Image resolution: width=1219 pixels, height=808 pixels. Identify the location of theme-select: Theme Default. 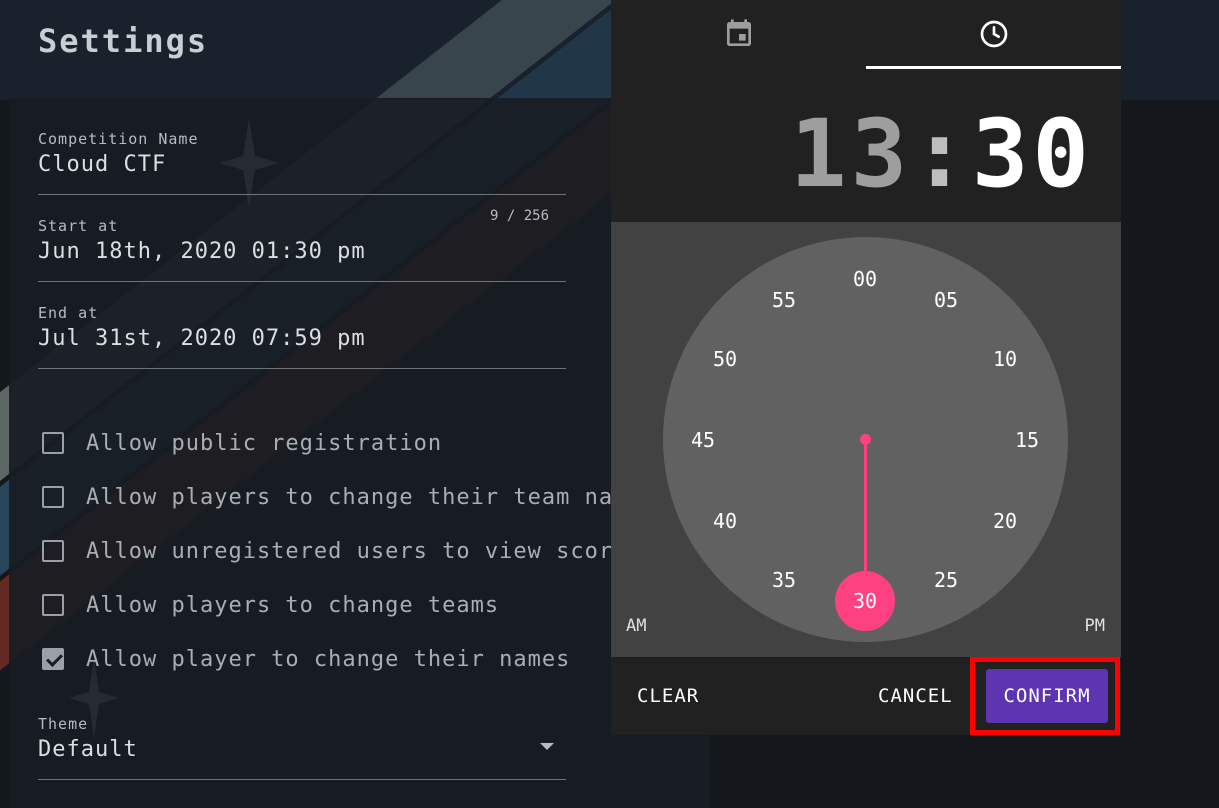
(302, 747).